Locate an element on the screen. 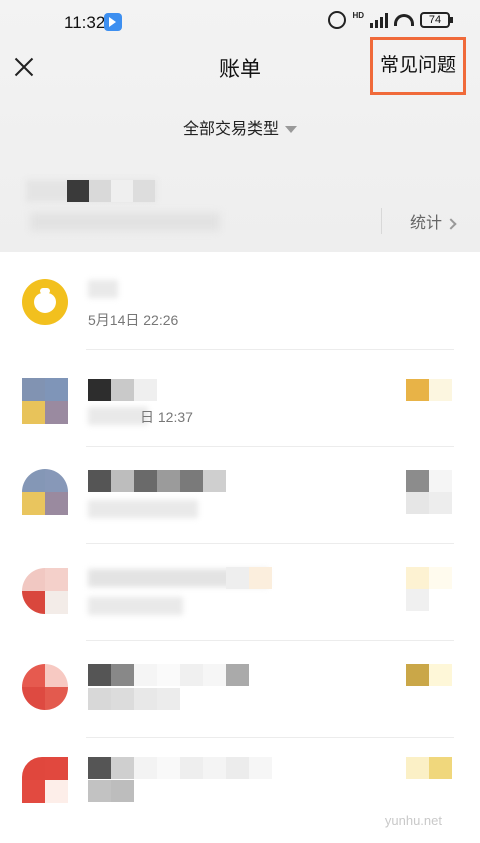  divider is located at coordinates (381, 221).